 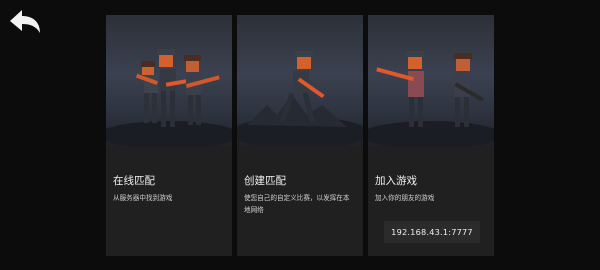 What do you see at coordinates (134, 181) in the screenshot?
I see `card-title: 在线匹配` at bounding box center [134, 181].